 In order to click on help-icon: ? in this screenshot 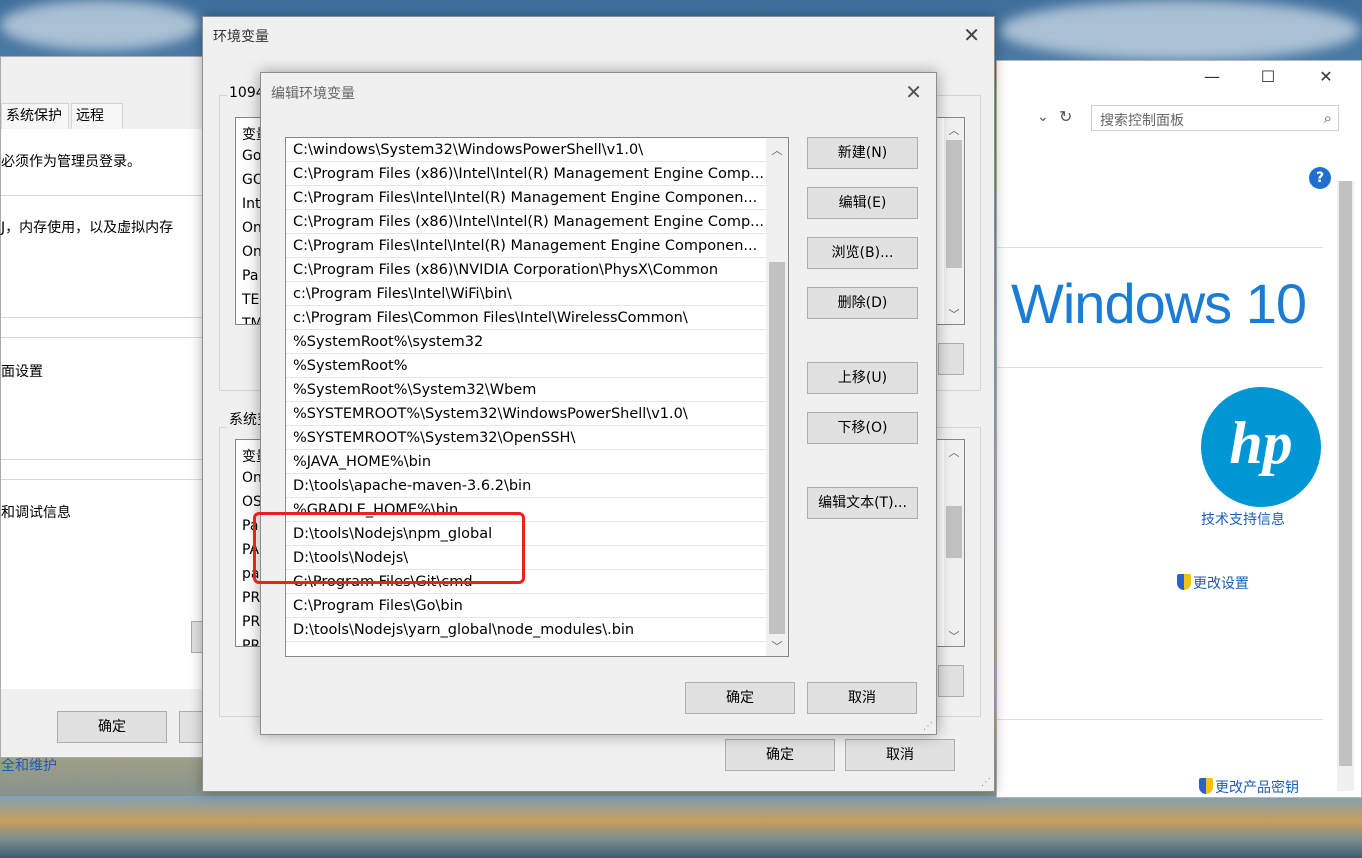, I will do `click(1320, 178)`.